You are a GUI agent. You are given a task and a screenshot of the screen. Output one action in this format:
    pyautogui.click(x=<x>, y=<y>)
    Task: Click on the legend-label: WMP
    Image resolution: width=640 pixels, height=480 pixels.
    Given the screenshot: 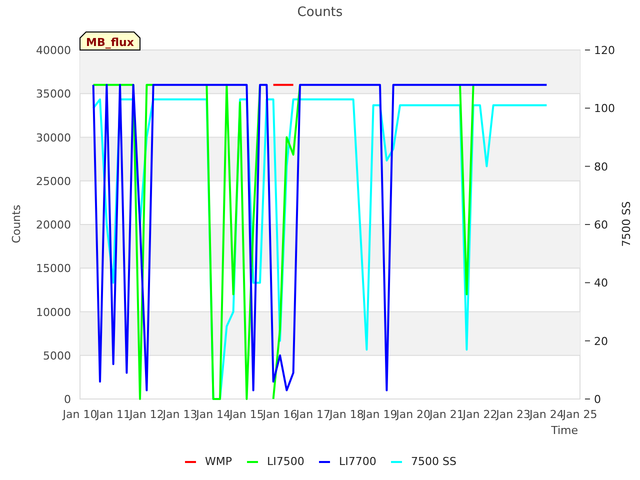 What is the action you would take?
    pyautogui.click(x=218, y=461)
    